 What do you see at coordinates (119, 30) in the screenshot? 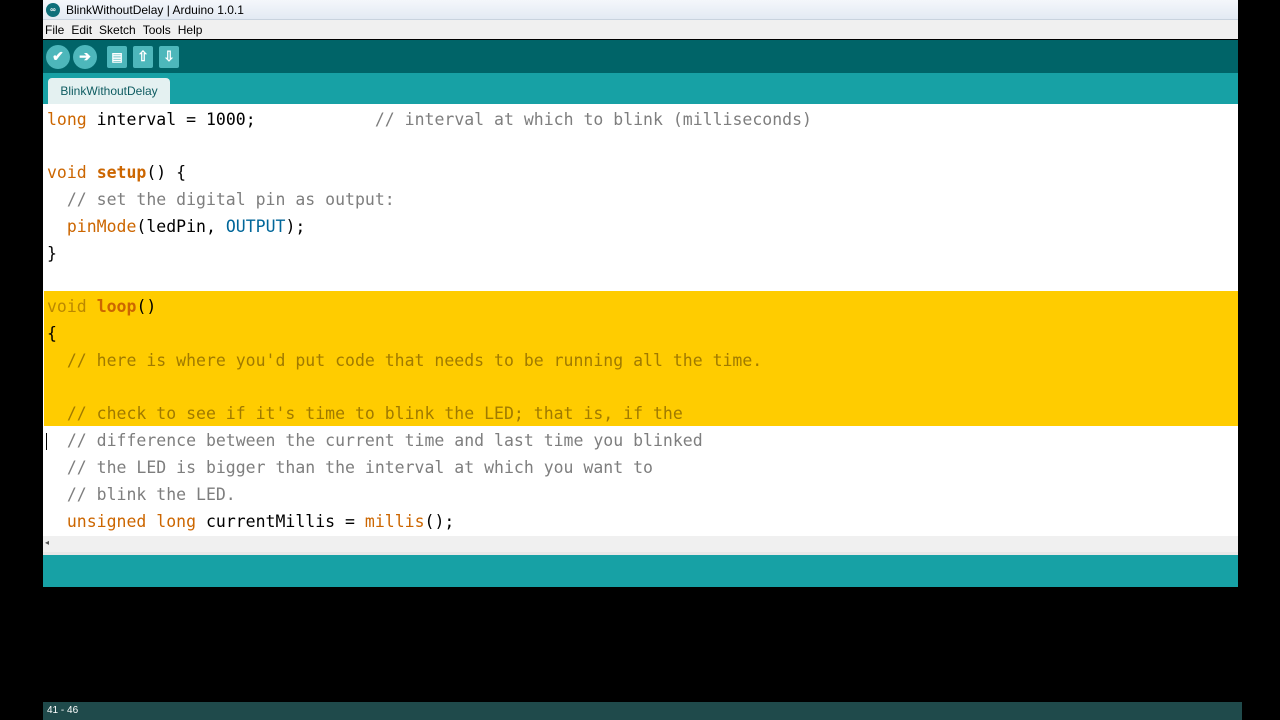
I see `menu-sketch: Sketch` at bounding box center [119, 30].